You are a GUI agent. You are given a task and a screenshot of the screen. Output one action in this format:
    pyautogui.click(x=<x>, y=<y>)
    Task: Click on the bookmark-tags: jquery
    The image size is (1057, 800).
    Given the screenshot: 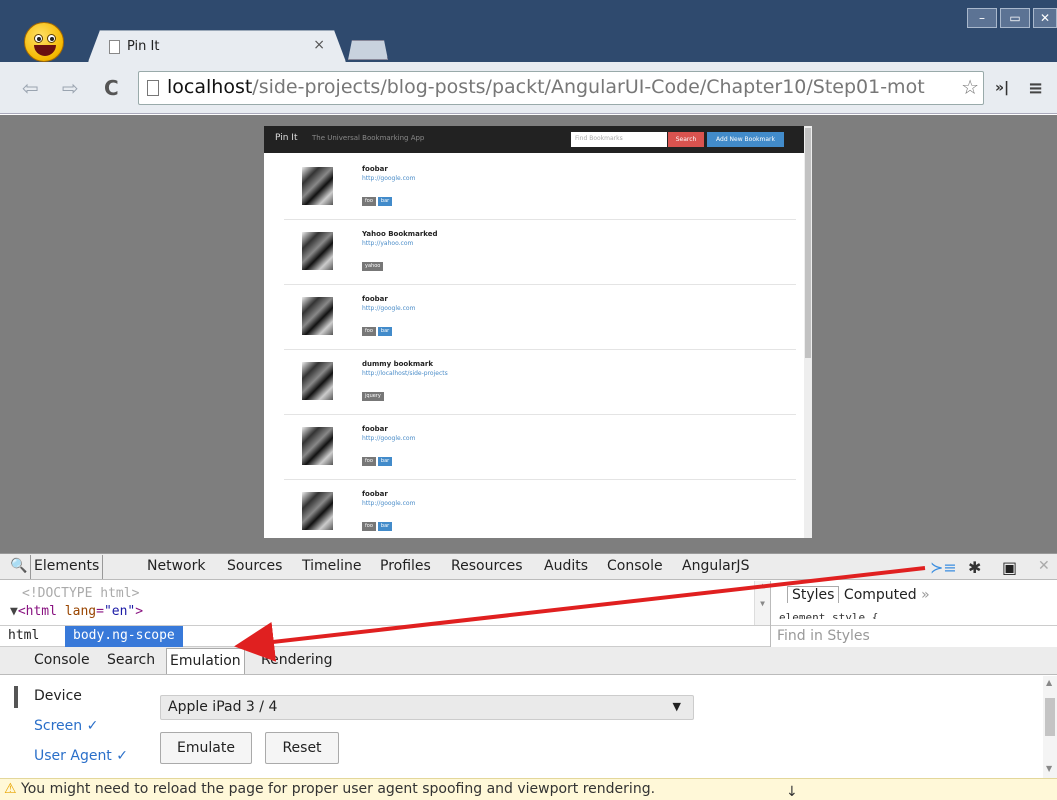 What is the action you would take?
    pyautogui.click(x=374, y=391)
    